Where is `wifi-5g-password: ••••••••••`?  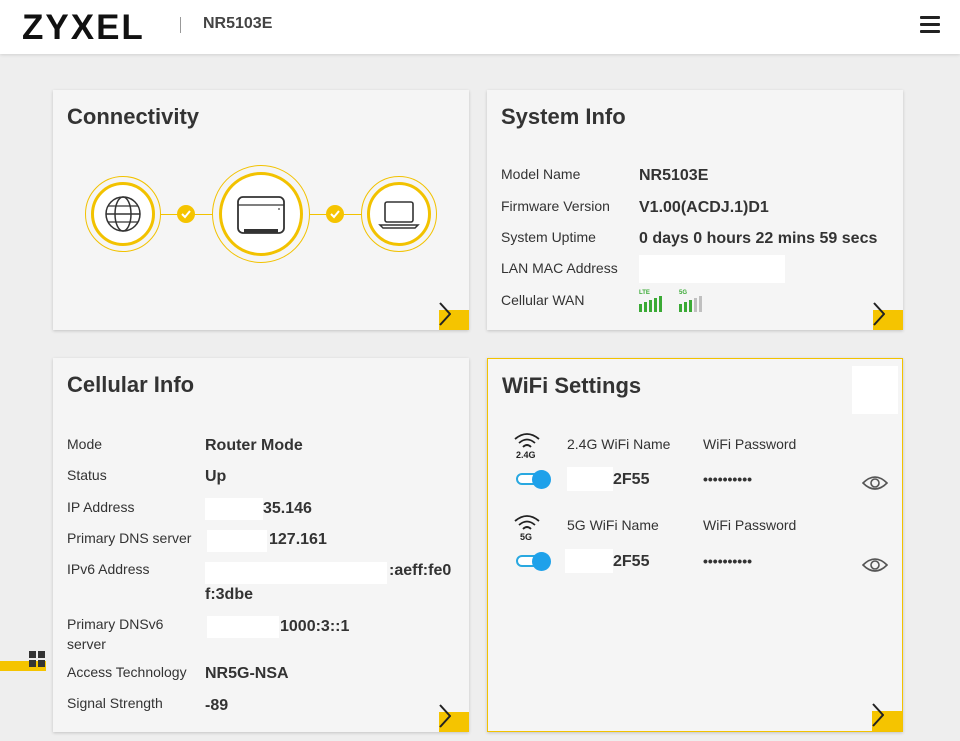
wifi-5g-password: •••••••••• is located at coordinates (728, 561).